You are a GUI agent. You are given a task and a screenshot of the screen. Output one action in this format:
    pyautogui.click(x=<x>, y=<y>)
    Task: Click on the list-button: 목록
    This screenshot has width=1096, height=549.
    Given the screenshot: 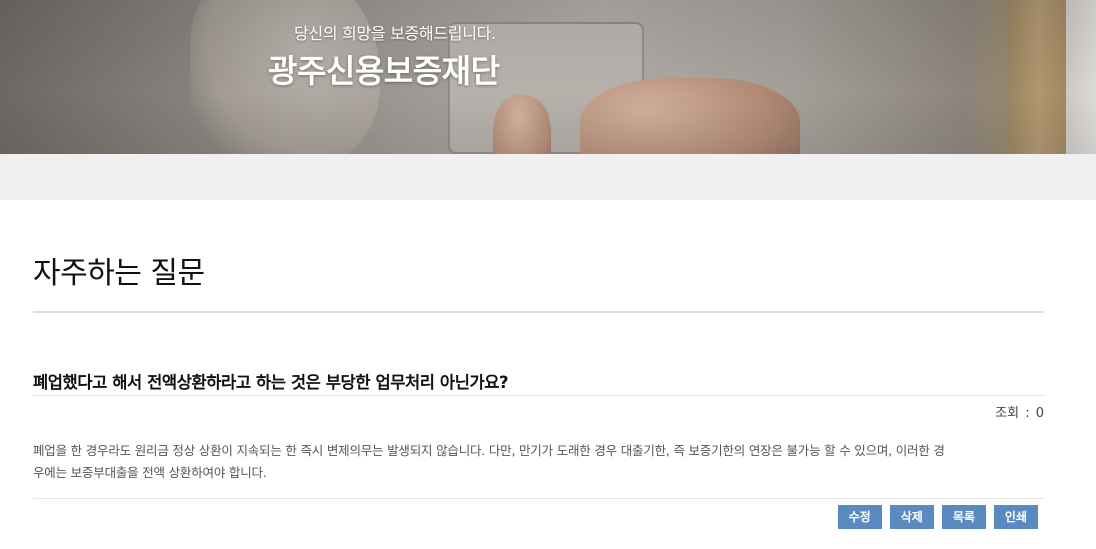 What is the action you would take?
    pyautogui.click(x=963, y=517)
    